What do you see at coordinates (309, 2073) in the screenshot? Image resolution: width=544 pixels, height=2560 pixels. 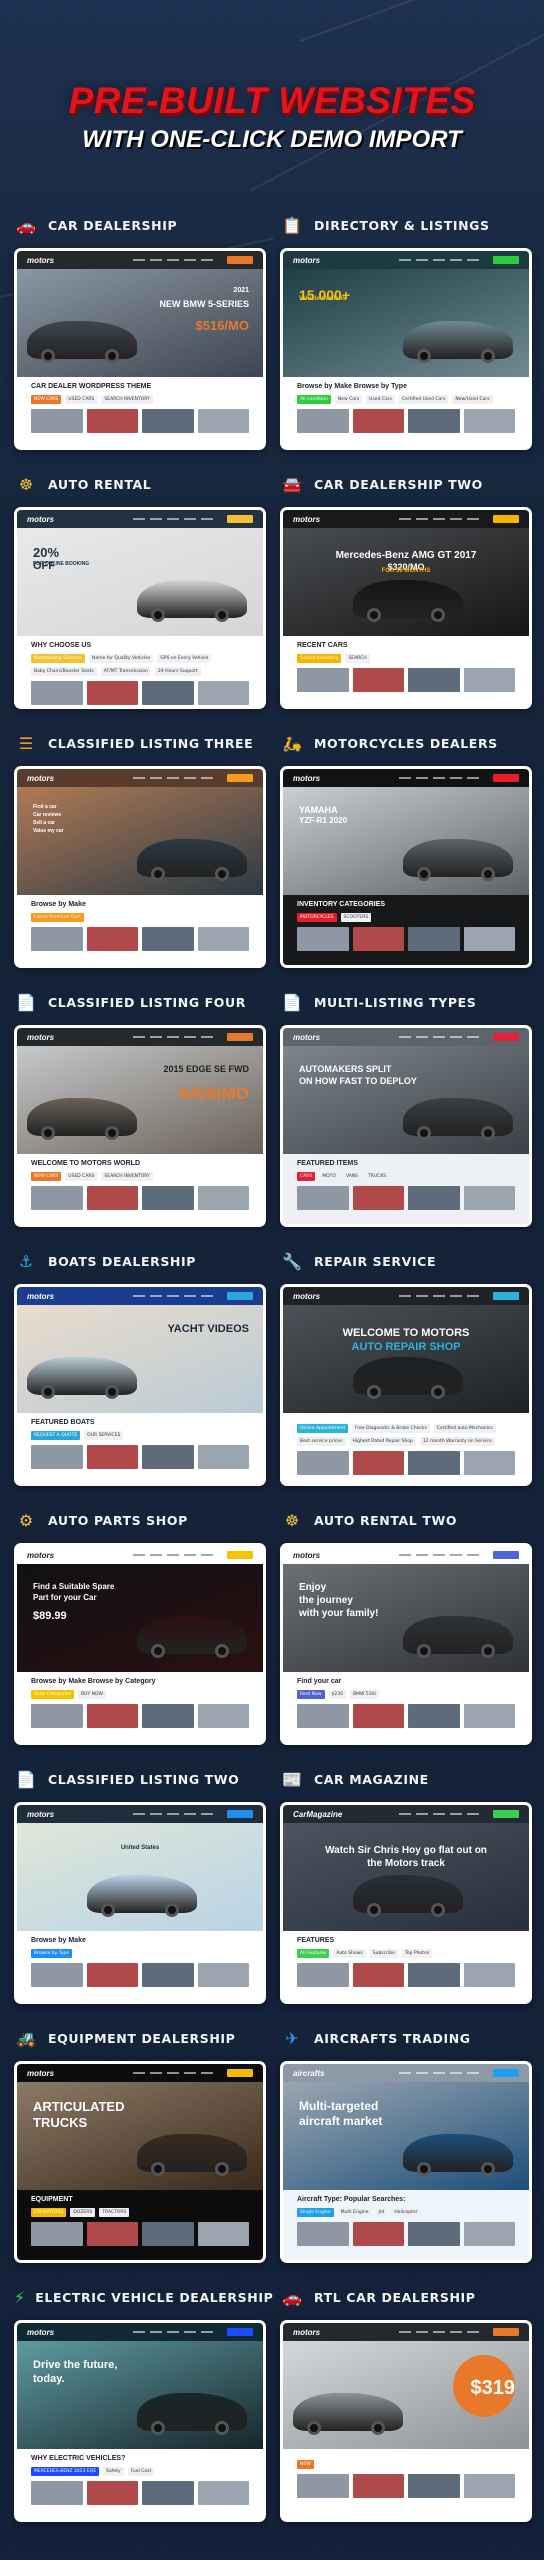 I see `preview-logo: aircrafts` at bounding box center [309, 2073].